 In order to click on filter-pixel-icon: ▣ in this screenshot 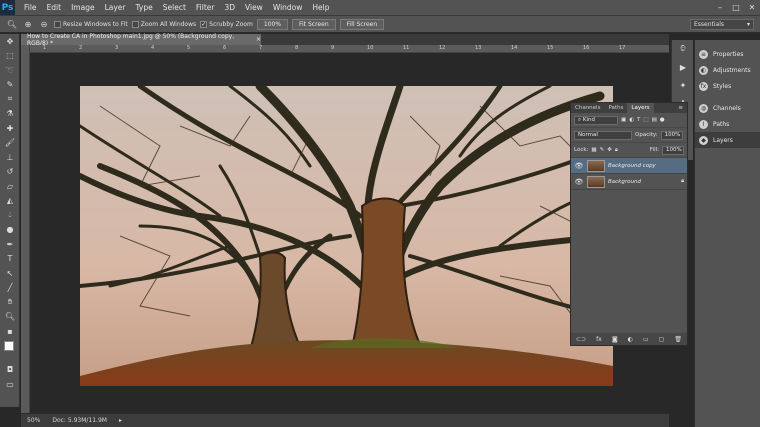, I will do `click(623, 120)`.